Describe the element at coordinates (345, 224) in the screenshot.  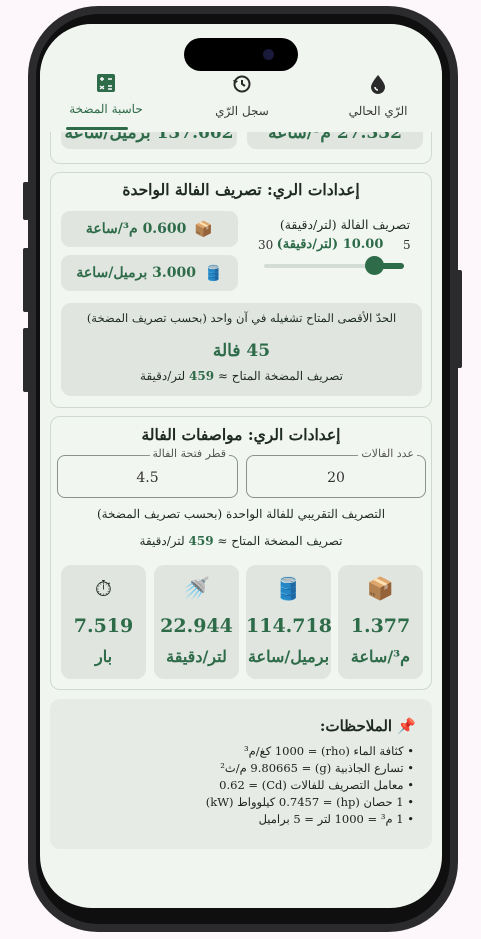
I see `slider-label: تصريف الفالة (لتر/دقيقة)` at that location.